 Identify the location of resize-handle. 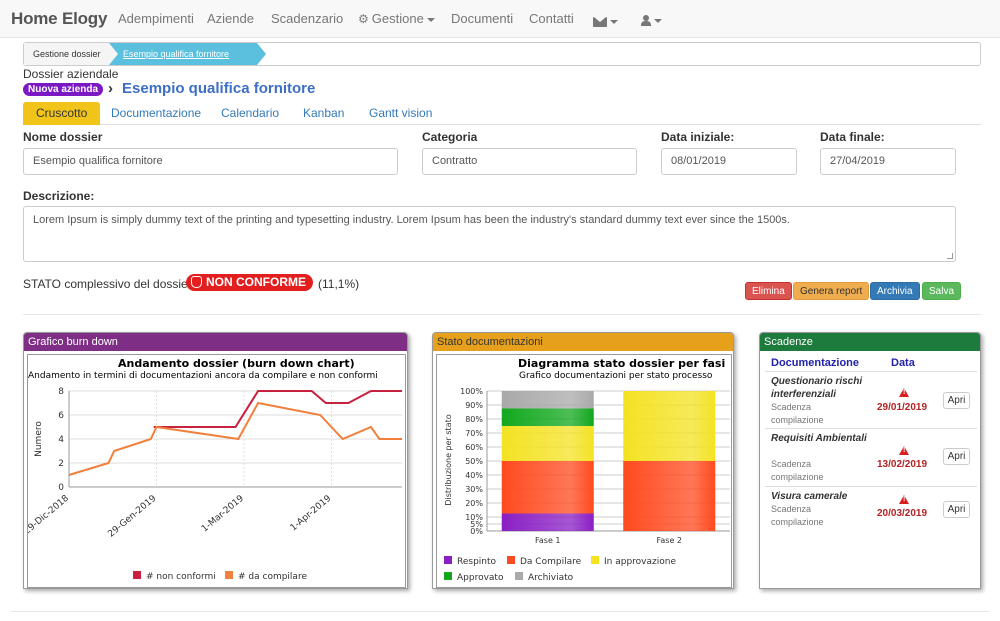
(950, 256).